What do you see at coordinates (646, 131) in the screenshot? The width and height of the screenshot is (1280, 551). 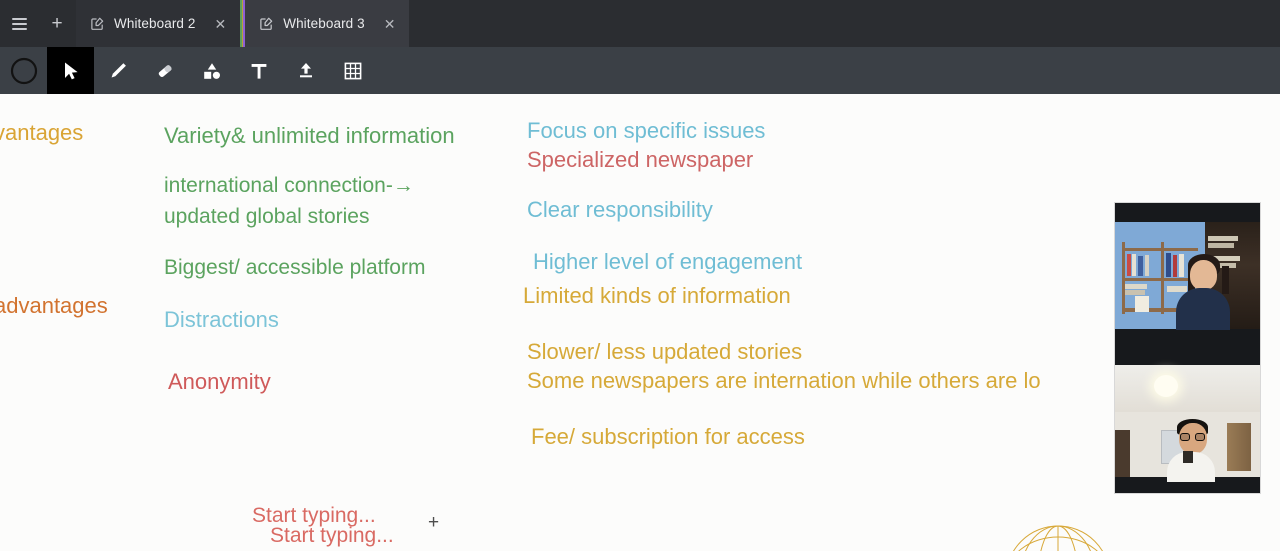 I see `whiteboard-note: Focus on specific issues` at bounding box center [646, 131].